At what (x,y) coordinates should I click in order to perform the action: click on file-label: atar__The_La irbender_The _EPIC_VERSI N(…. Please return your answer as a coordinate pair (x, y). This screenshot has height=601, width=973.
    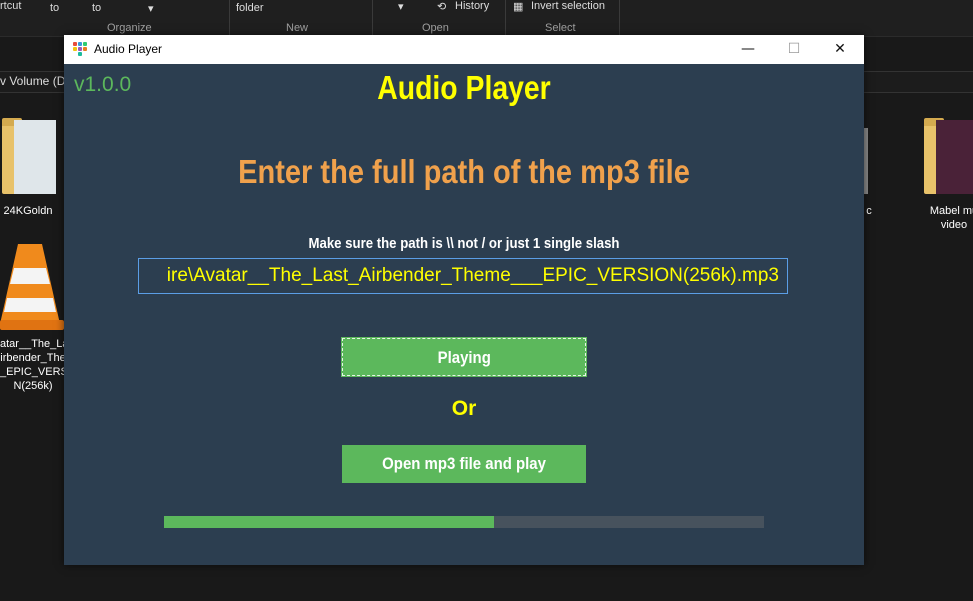
    Looking at the image, I should click on (35, 365).